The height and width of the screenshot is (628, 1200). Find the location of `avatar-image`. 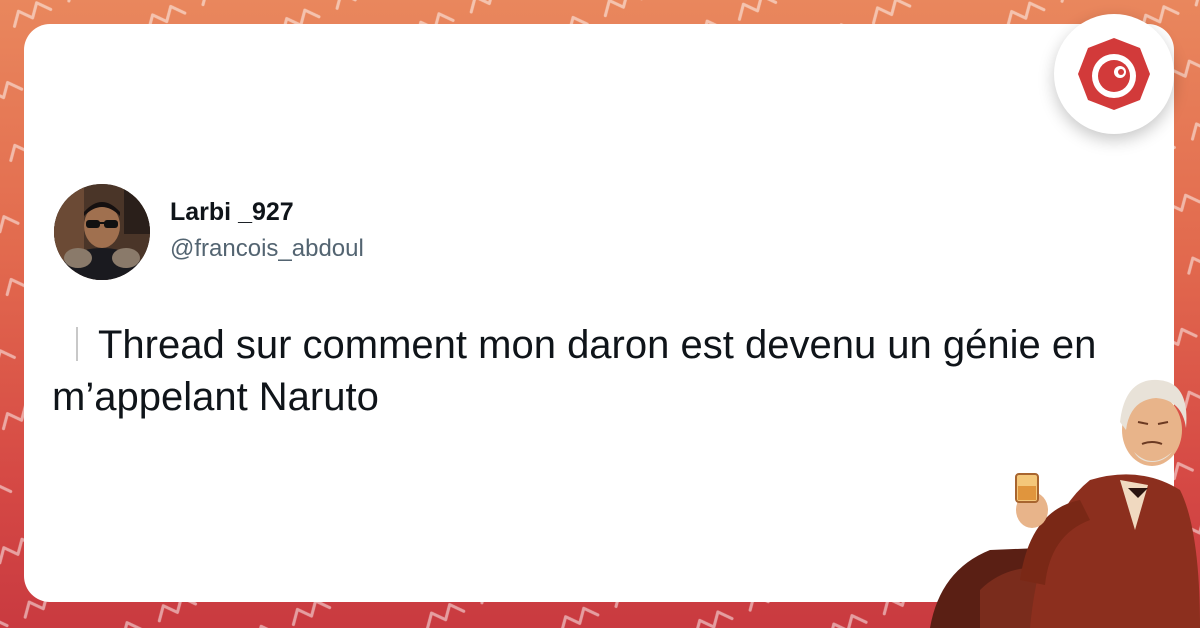

avatar-image is located at coordinates (102, 232).